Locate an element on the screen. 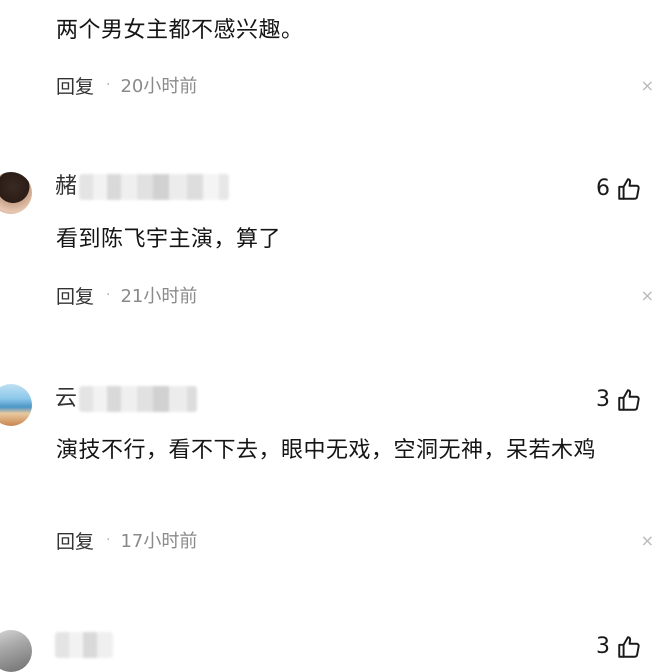 Image resolution: width=660 pixels, height=672 pixels. username: 赭 is located at coordinates (142, 187).